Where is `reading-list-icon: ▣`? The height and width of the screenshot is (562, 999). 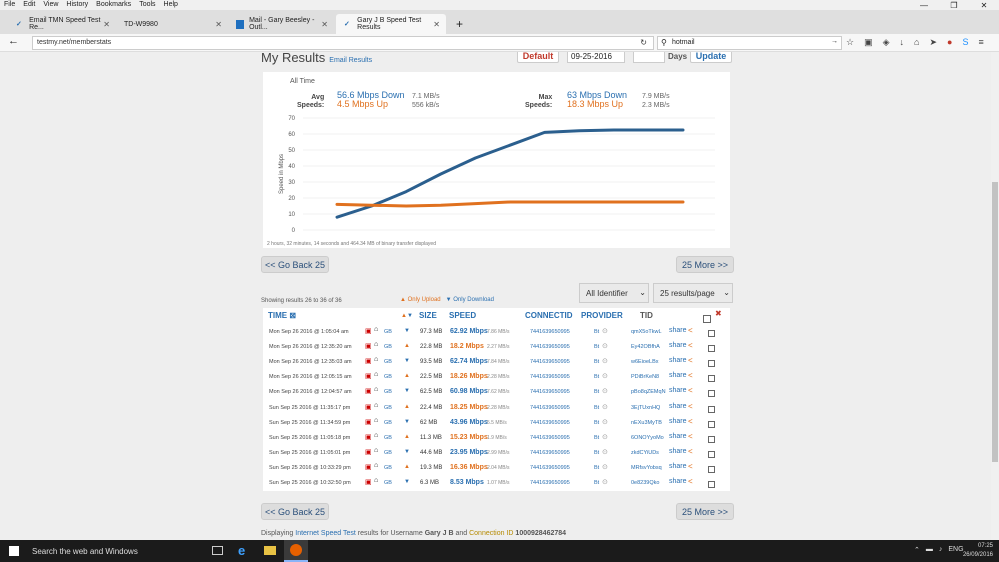 reading-list-icon: ▣ is located at coordinates (868, 42).